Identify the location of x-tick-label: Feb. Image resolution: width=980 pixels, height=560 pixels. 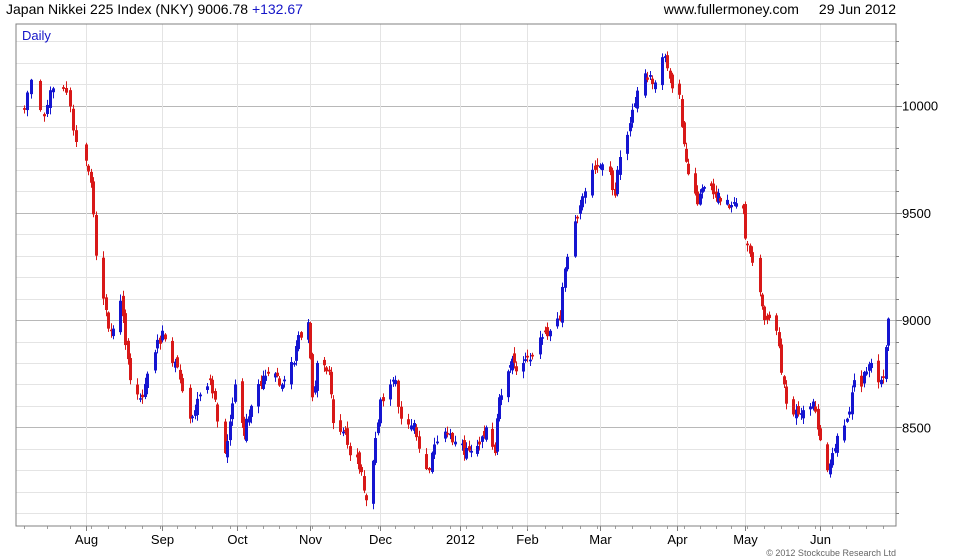
(527, 539).